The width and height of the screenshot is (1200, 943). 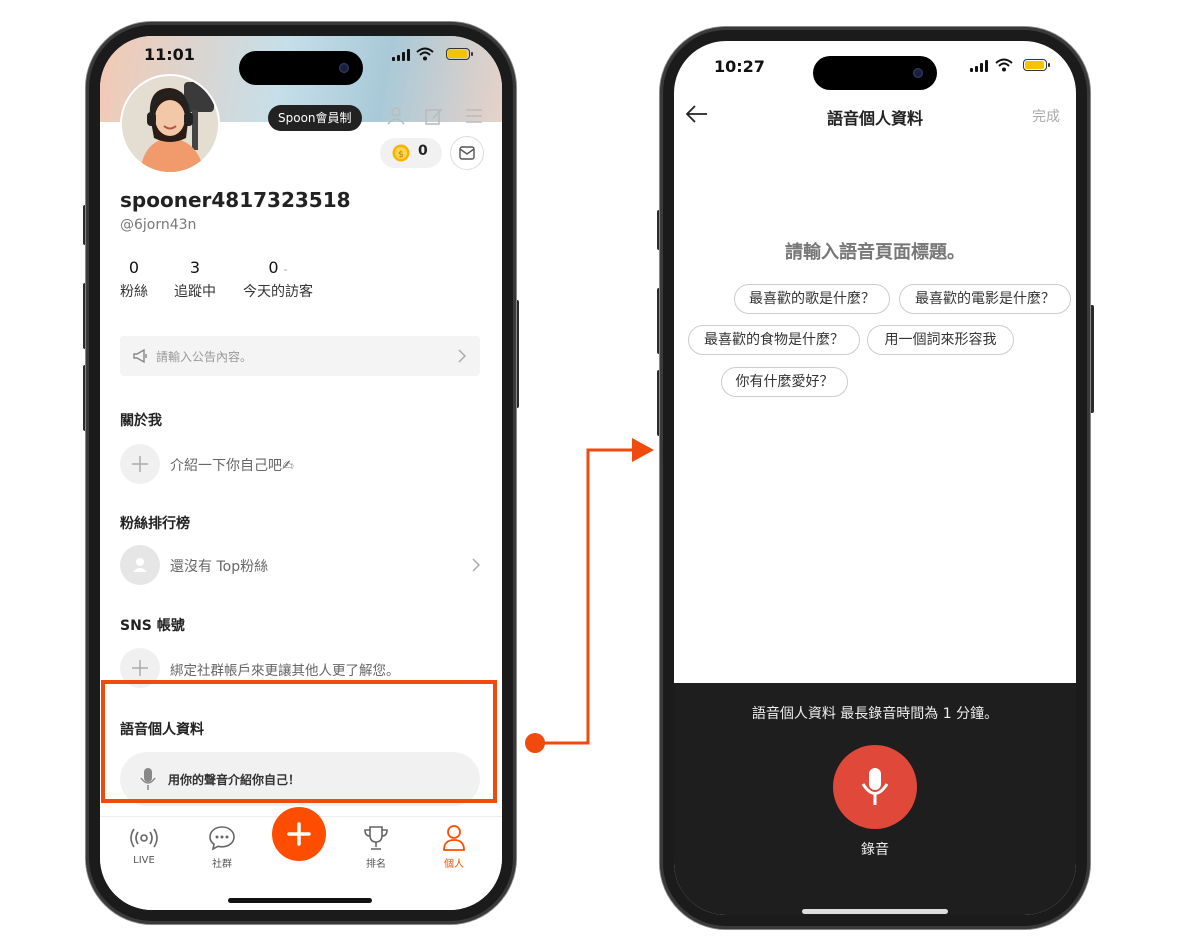 I want to click on visitor-trend: -, so click(x=285, y=269).